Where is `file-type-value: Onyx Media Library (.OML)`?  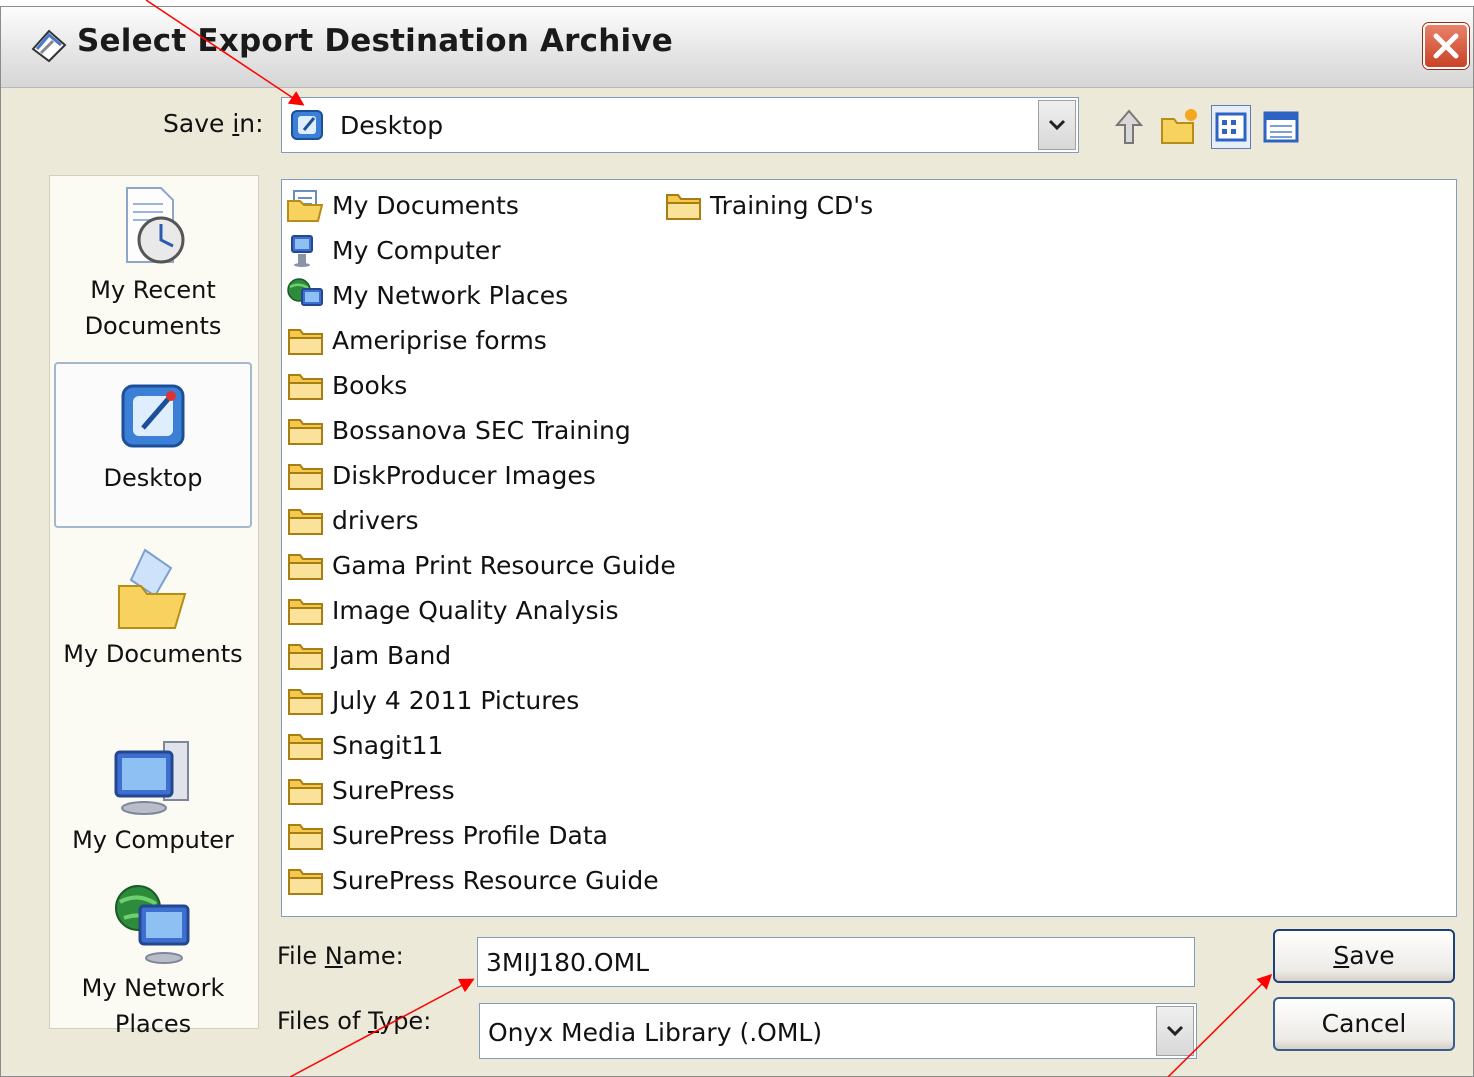 file-type-value: Onyx Media Library (.OML) is located at coordinates (655, 1032).